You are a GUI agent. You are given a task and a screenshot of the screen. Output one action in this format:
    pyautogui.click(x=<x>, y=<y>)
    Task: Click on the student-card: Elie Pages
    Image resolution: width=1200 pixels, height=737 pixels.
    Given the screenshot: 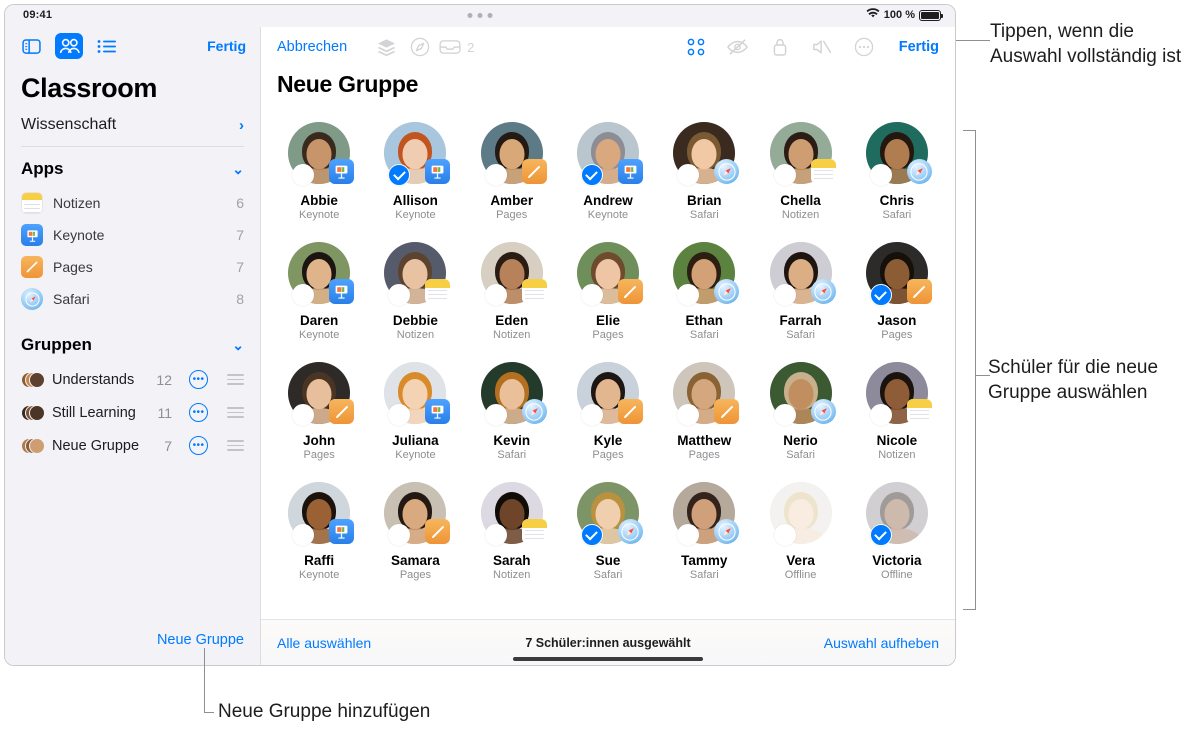 What is the action you would take?
    pyautogui.click(x=608, y=292)
    